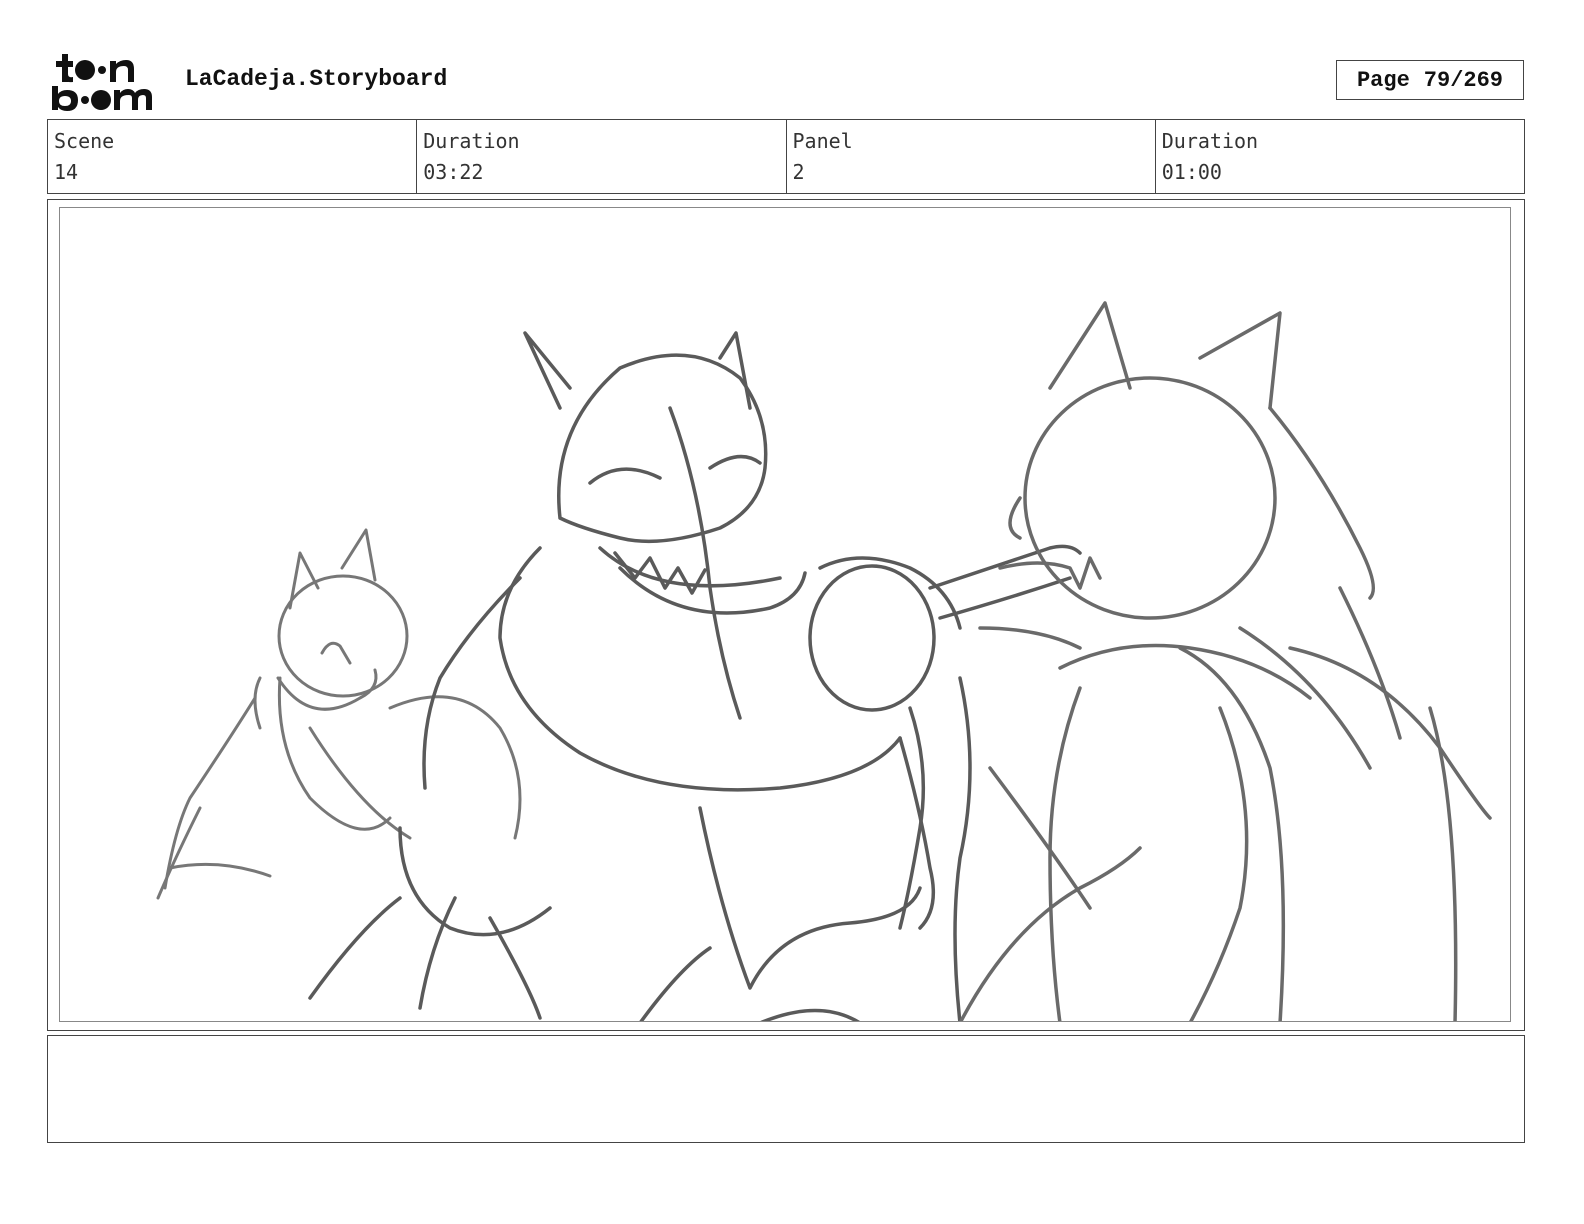  What do you see at coordinates (316, 79) in the screenshot?
I see `project-title: LaCadeja.Storyboard` at bounding box center [316, 79].